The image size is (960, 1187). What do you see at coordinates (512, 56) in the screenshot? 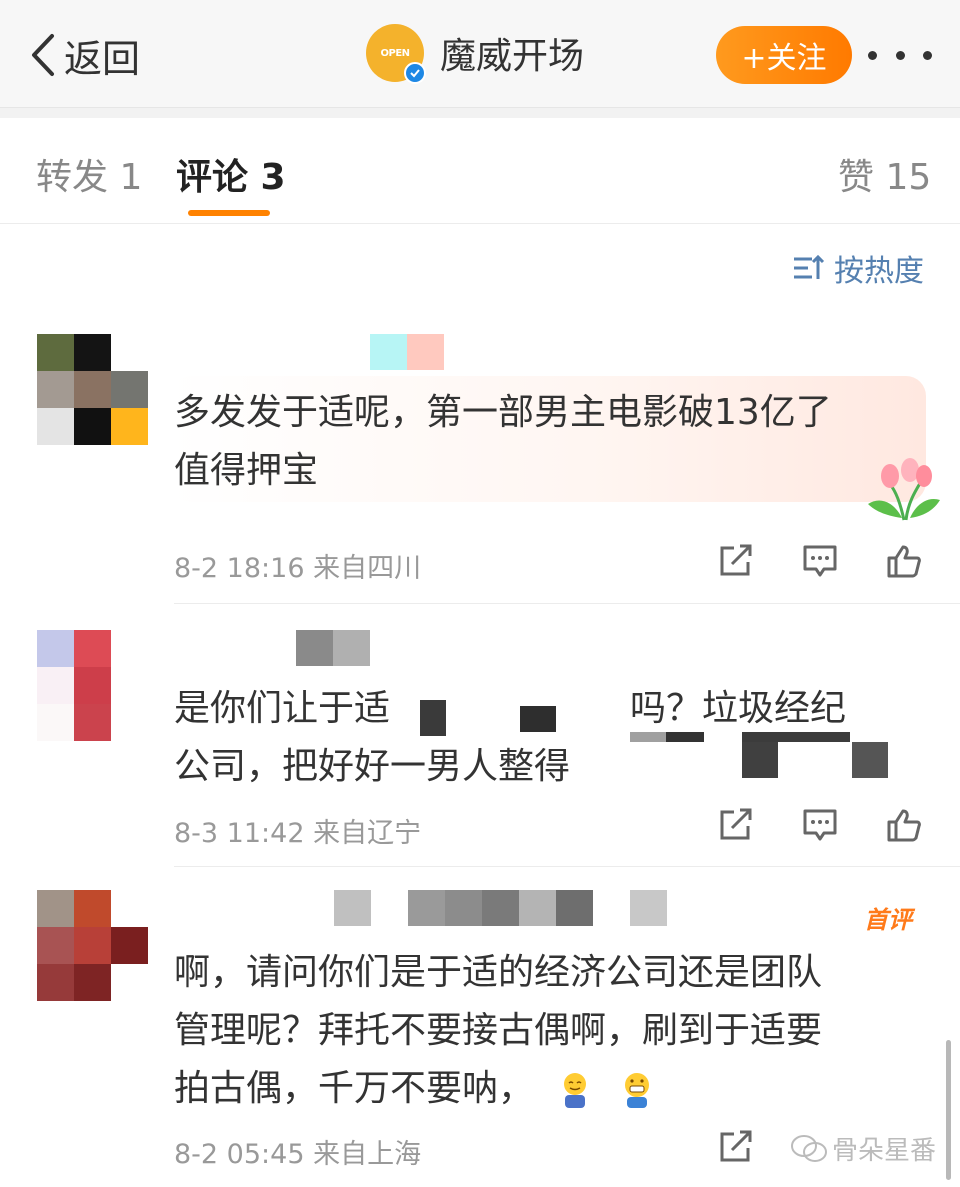
I see `account-name: 魔威开场` at bounding box center [512, 56].